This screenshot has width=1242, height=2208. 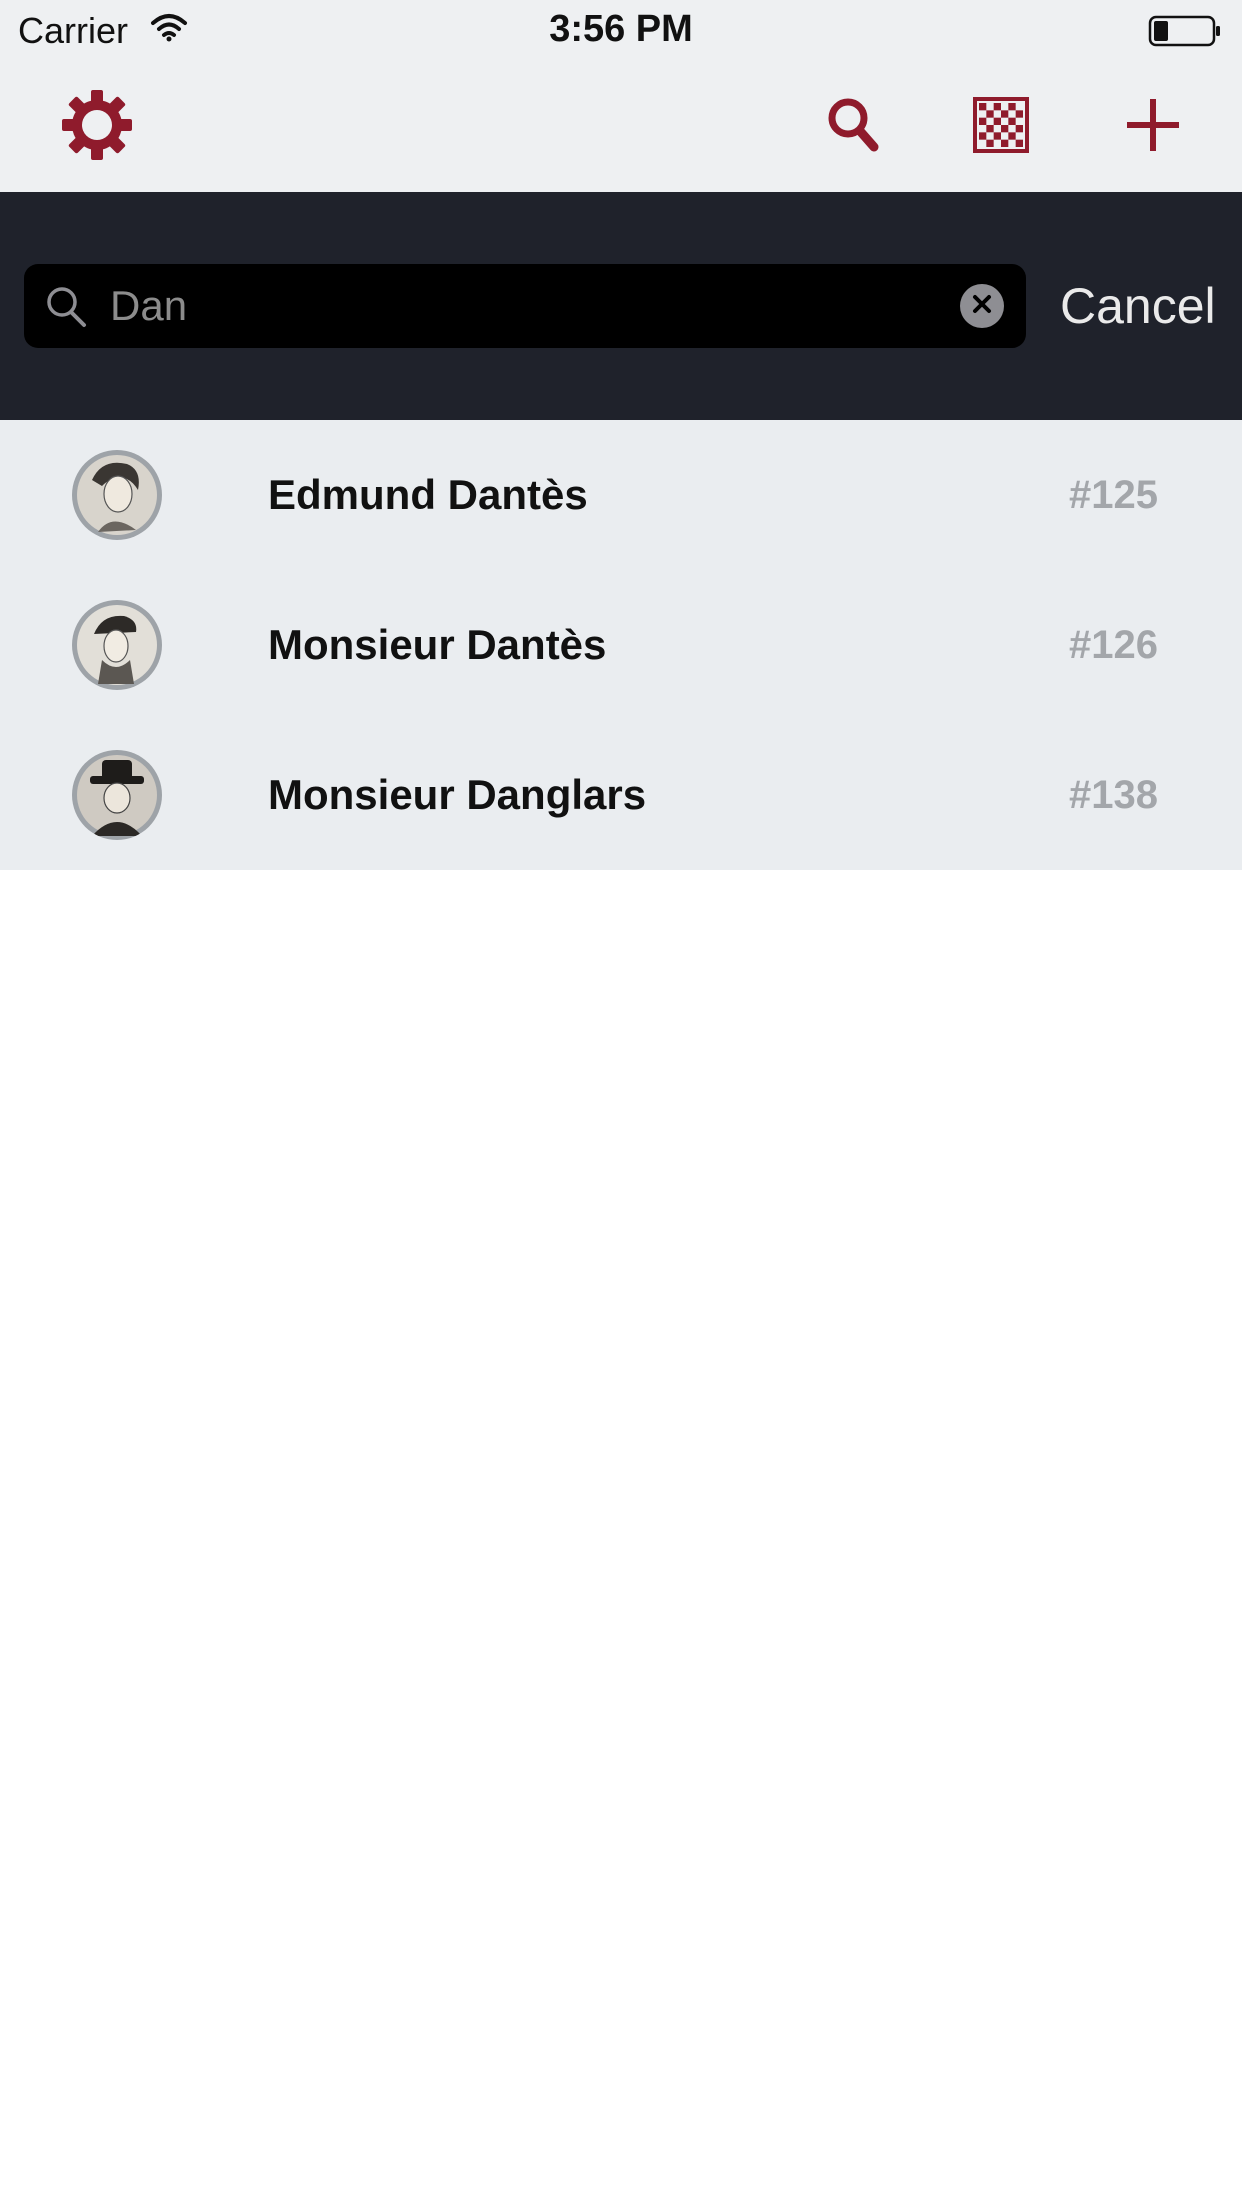 I want to click on plus-icon, so click(x=1153, y=127).